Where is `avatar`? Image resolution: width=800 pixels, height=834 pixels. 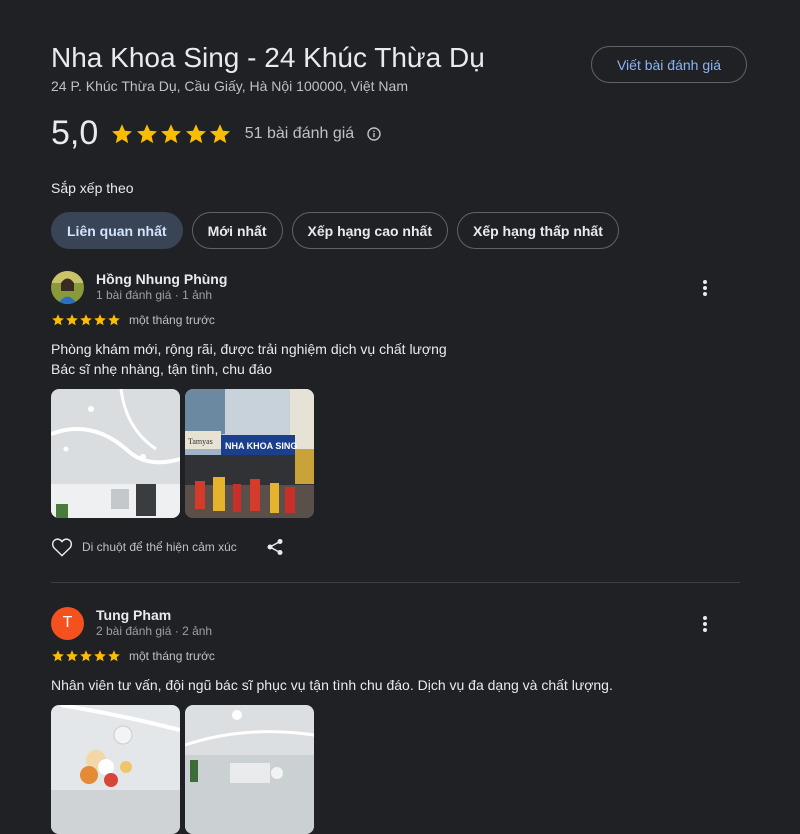 avatar is located at coordinates (67, 287).